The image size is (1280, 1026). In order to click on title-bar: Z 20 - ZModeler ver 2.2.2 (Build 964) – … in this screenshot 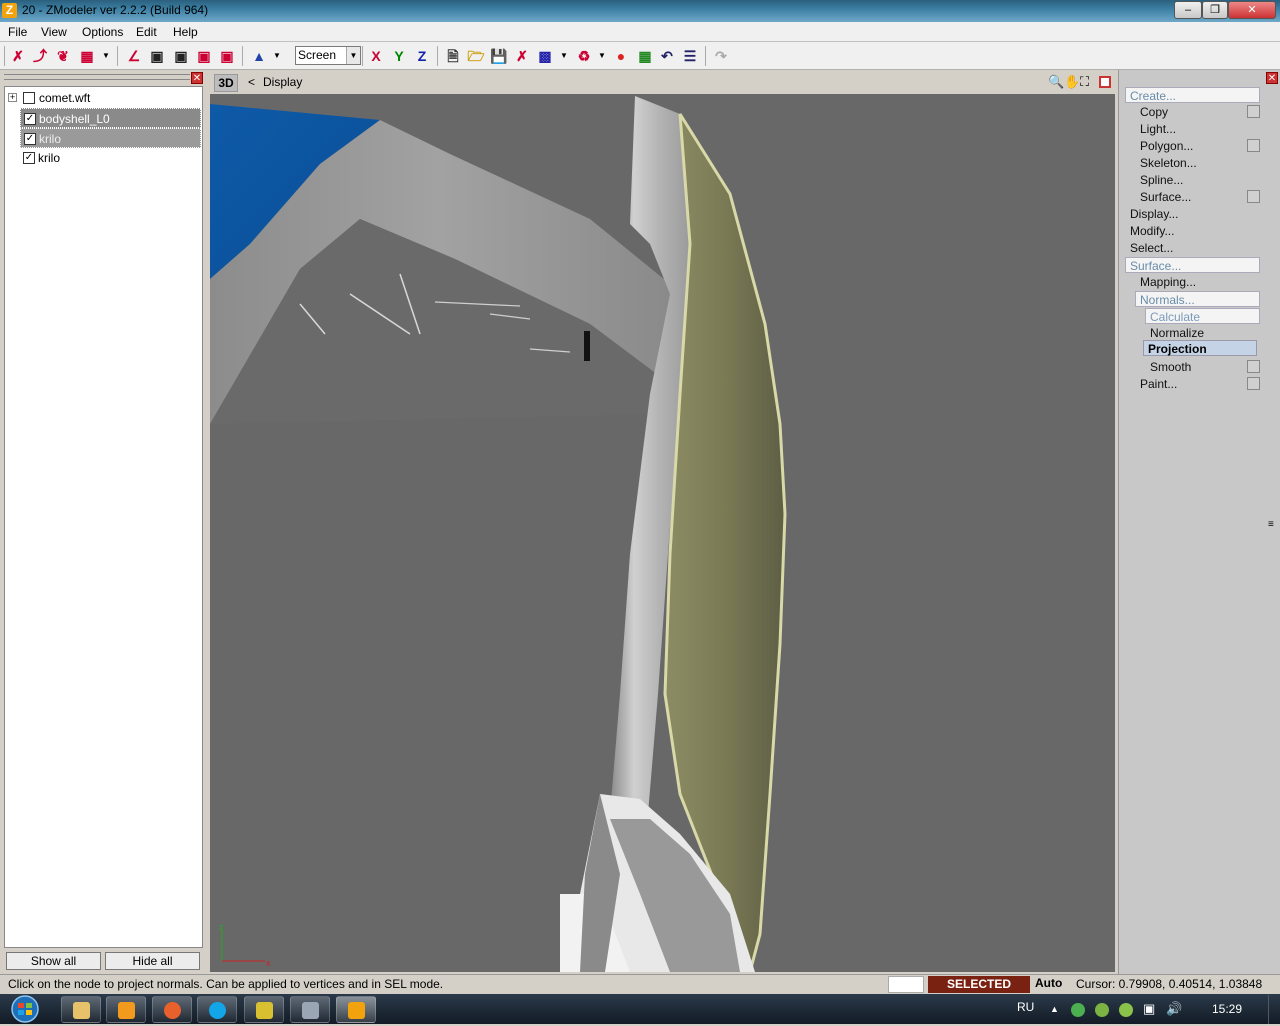, I will do `click(640, 11)`.